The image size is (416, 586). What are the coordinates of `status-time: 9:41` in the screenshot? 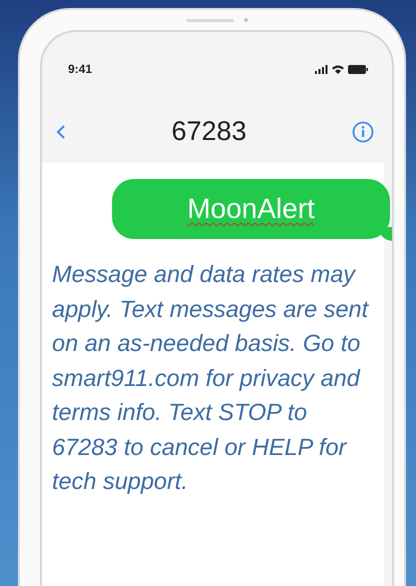 It's located at (80, 69).